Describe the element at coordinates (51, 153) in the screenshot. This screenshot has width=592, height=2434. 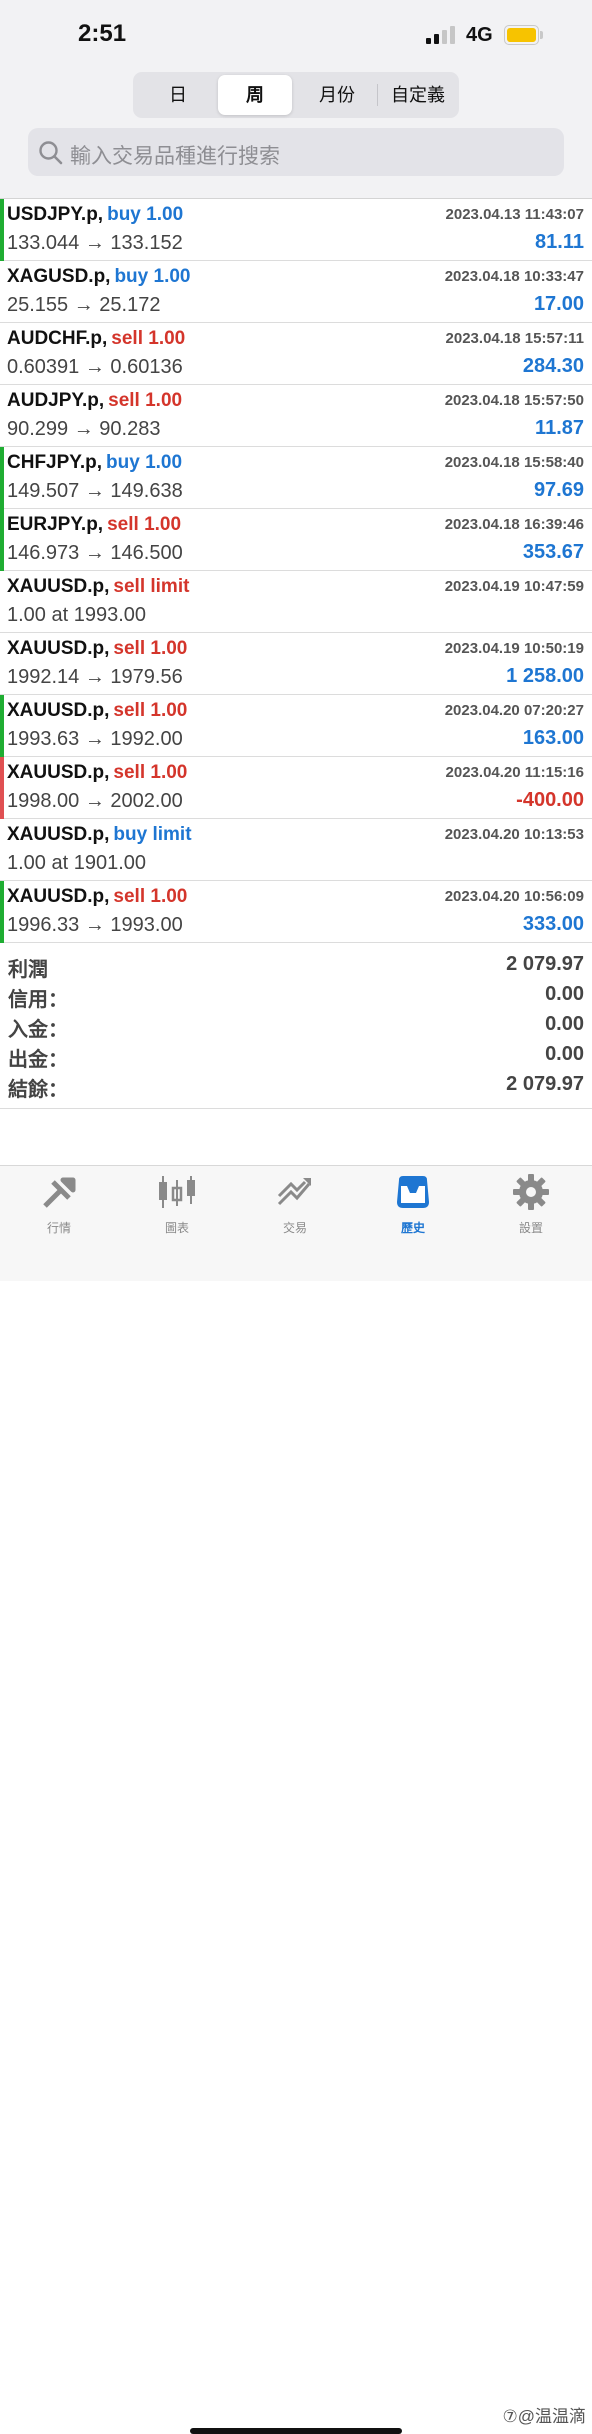
I see `search-icon` at that location.